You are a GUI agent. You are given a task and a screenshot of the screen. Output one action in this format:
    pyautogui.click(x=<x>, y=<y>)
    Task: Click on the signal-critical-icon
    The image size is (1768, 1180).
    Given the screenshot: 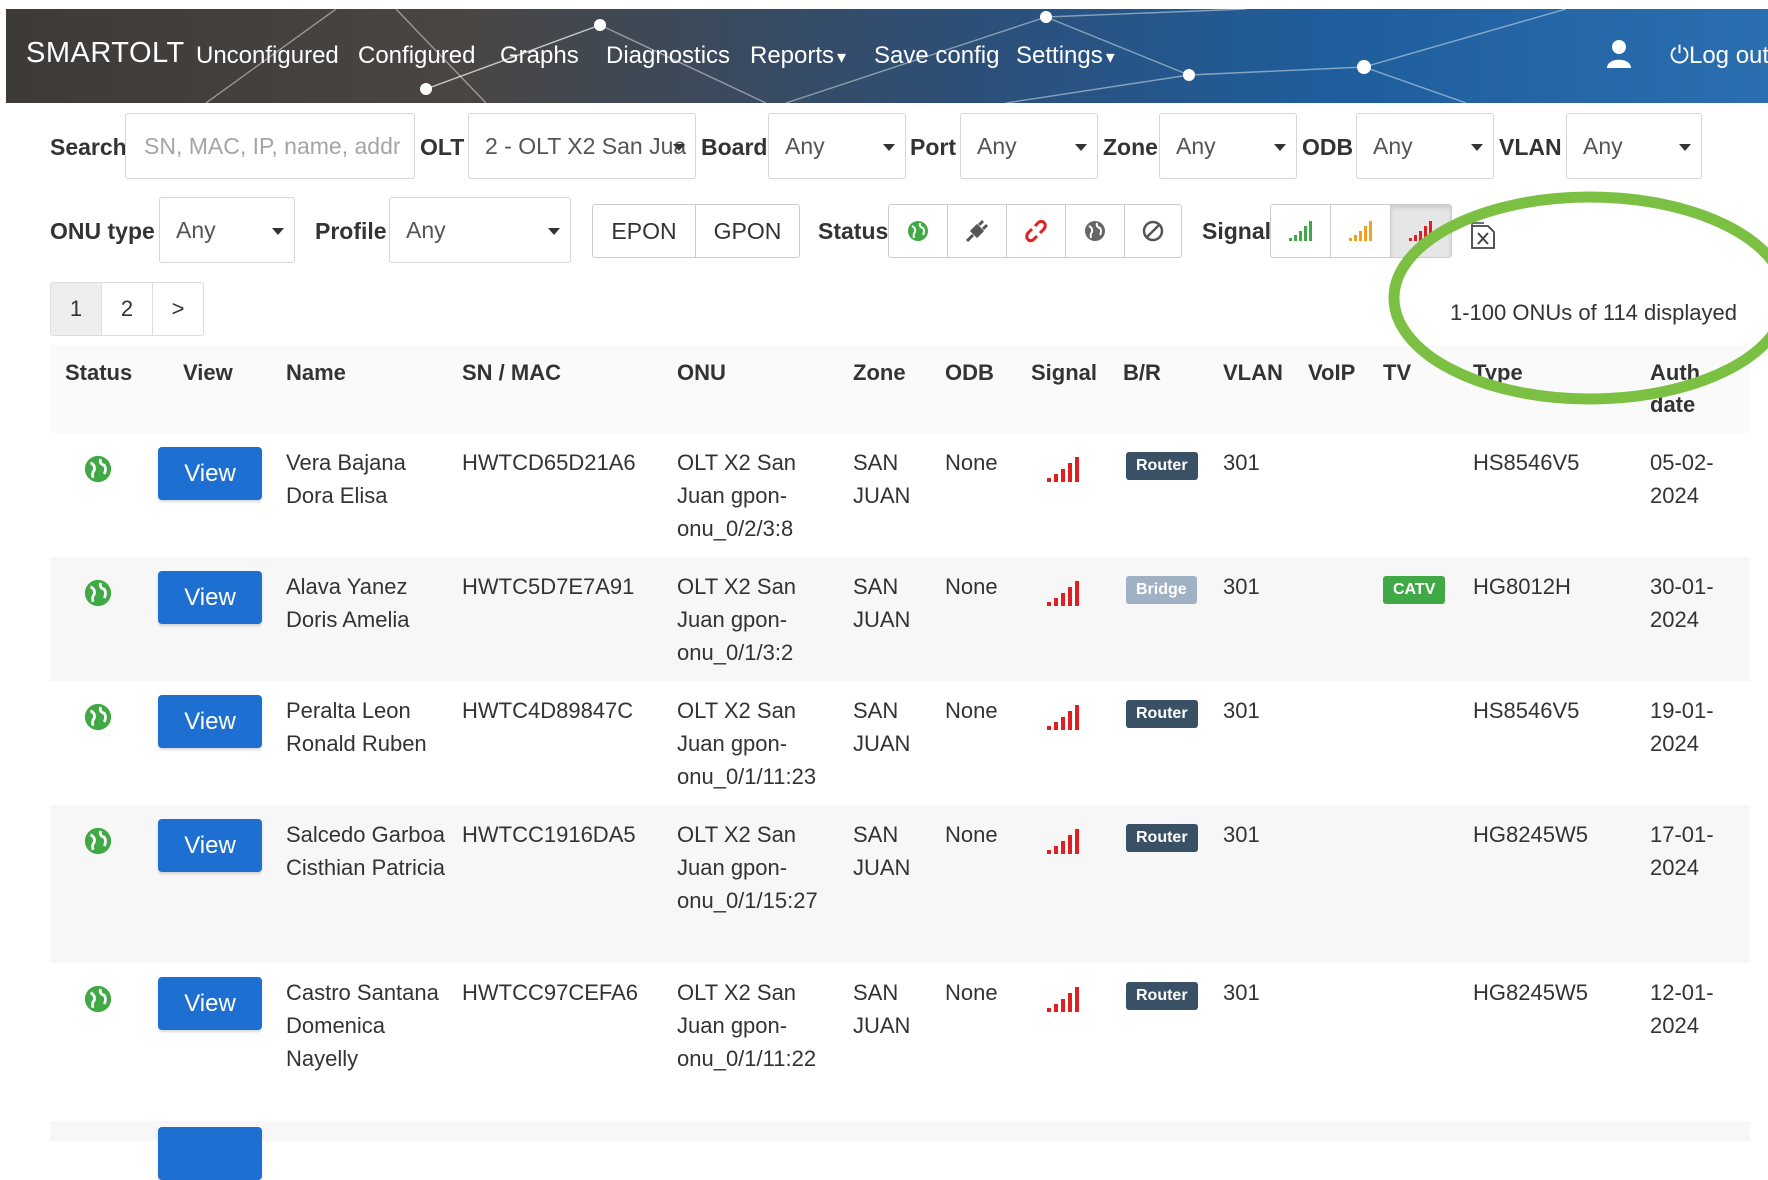 What is the action you would take?
    pyautogui.click(x=1420, y=231)
    